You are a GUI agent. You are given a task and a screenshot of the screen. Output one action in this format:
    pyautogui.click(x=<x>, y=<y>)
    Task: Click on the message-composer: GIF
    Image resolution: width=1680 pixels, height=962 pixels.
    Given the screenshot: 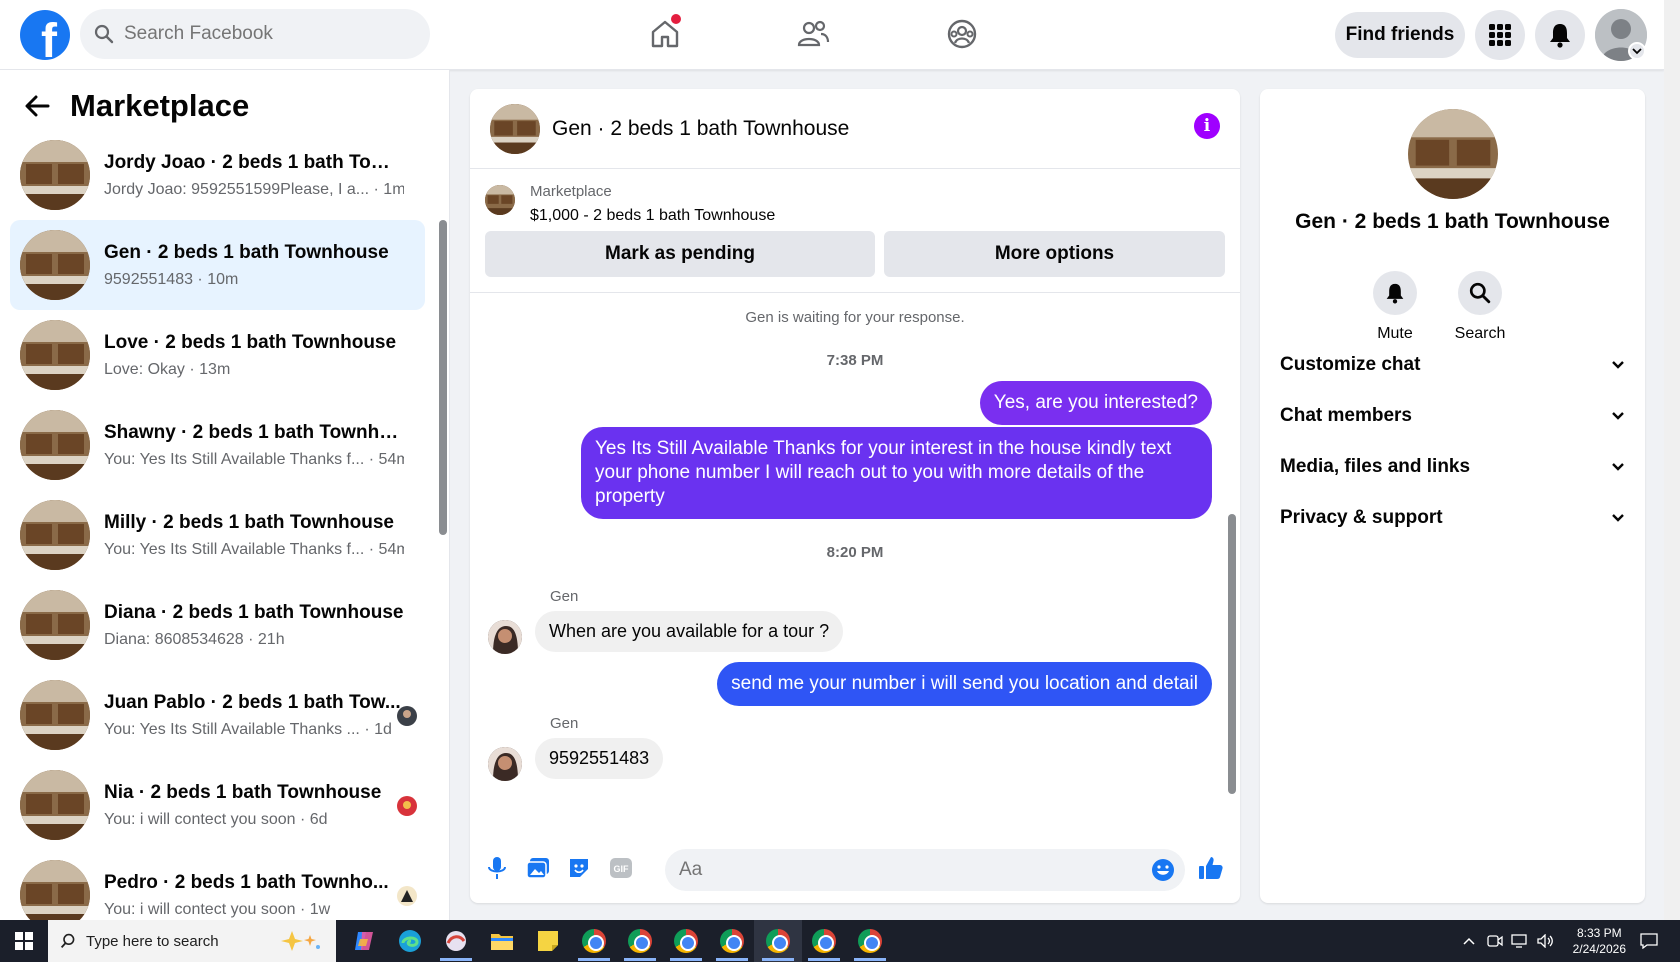 What is the action you would take?
    pyautogui.click(x=855, y=869)
    